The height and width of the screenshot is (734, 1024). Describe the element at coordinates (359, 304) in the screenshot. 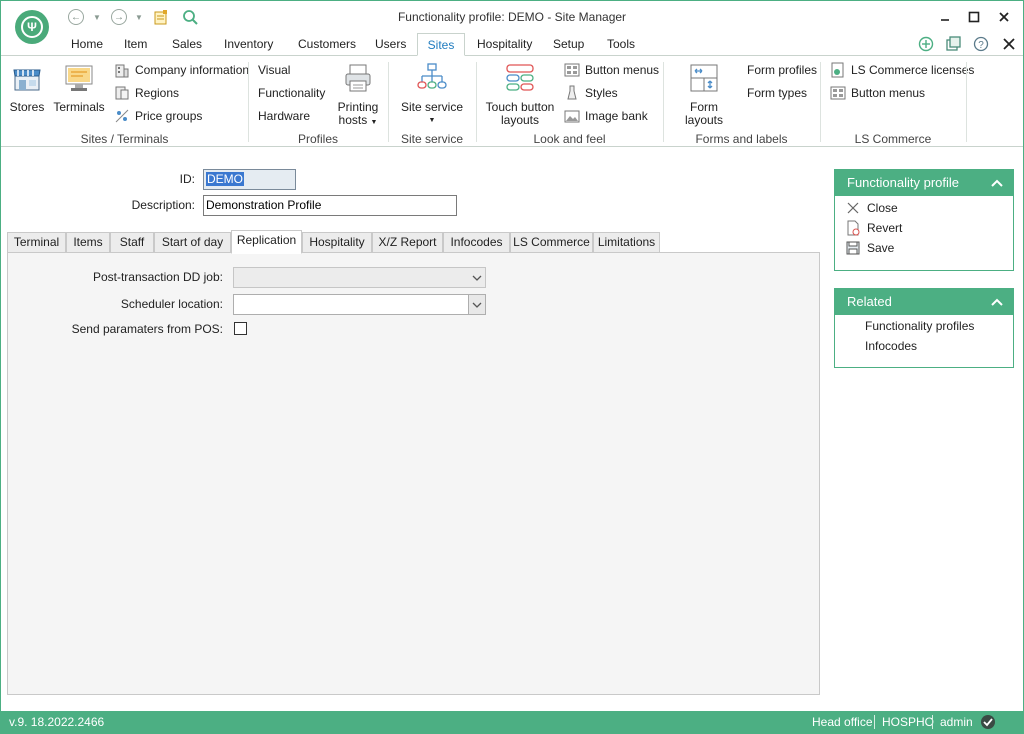

I see `scheduler-location-select` at that location.